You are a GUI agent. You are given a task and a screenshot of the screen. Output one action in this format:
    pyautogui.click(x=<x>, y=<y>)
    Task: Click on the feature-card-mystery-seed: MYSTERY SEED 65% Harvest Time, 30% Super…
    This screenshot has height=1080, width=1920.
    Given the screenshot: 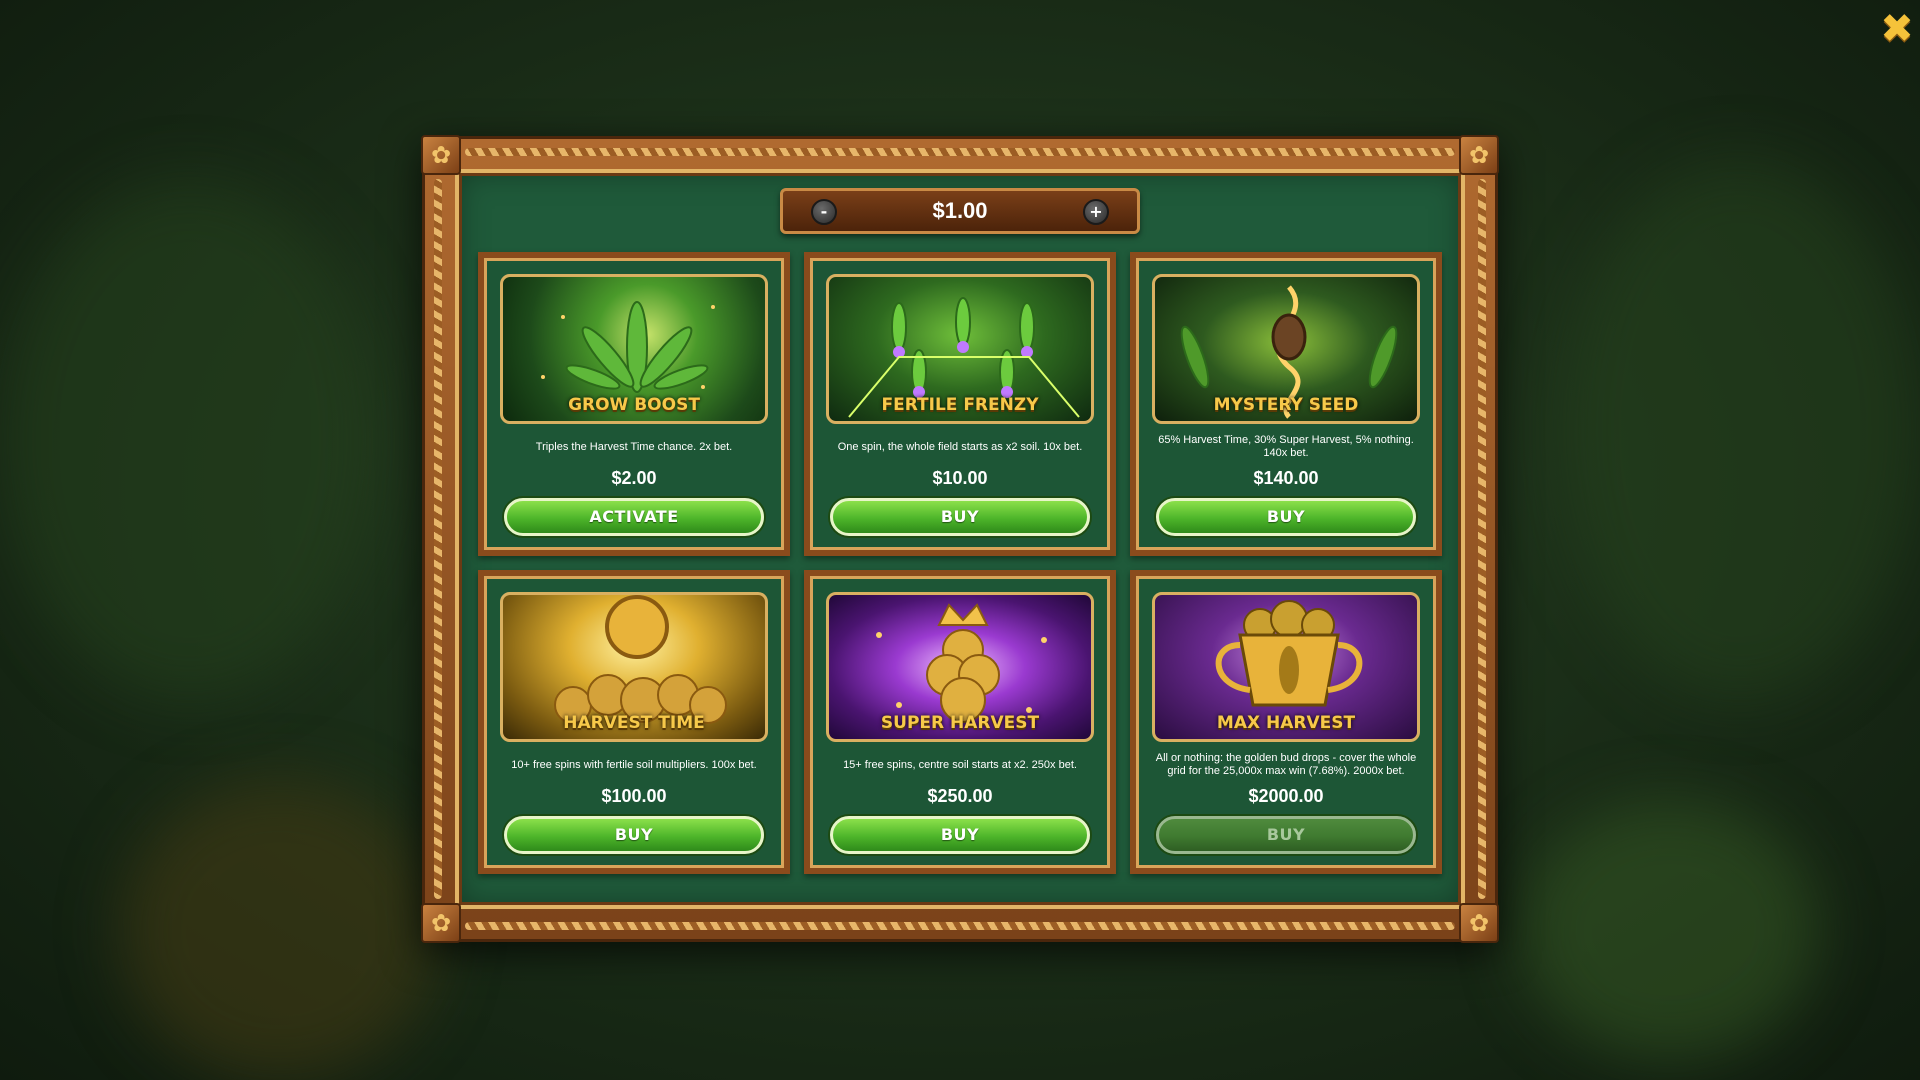 What is the action you would take?
    pyautogui.click(x=1286, y=404)
    